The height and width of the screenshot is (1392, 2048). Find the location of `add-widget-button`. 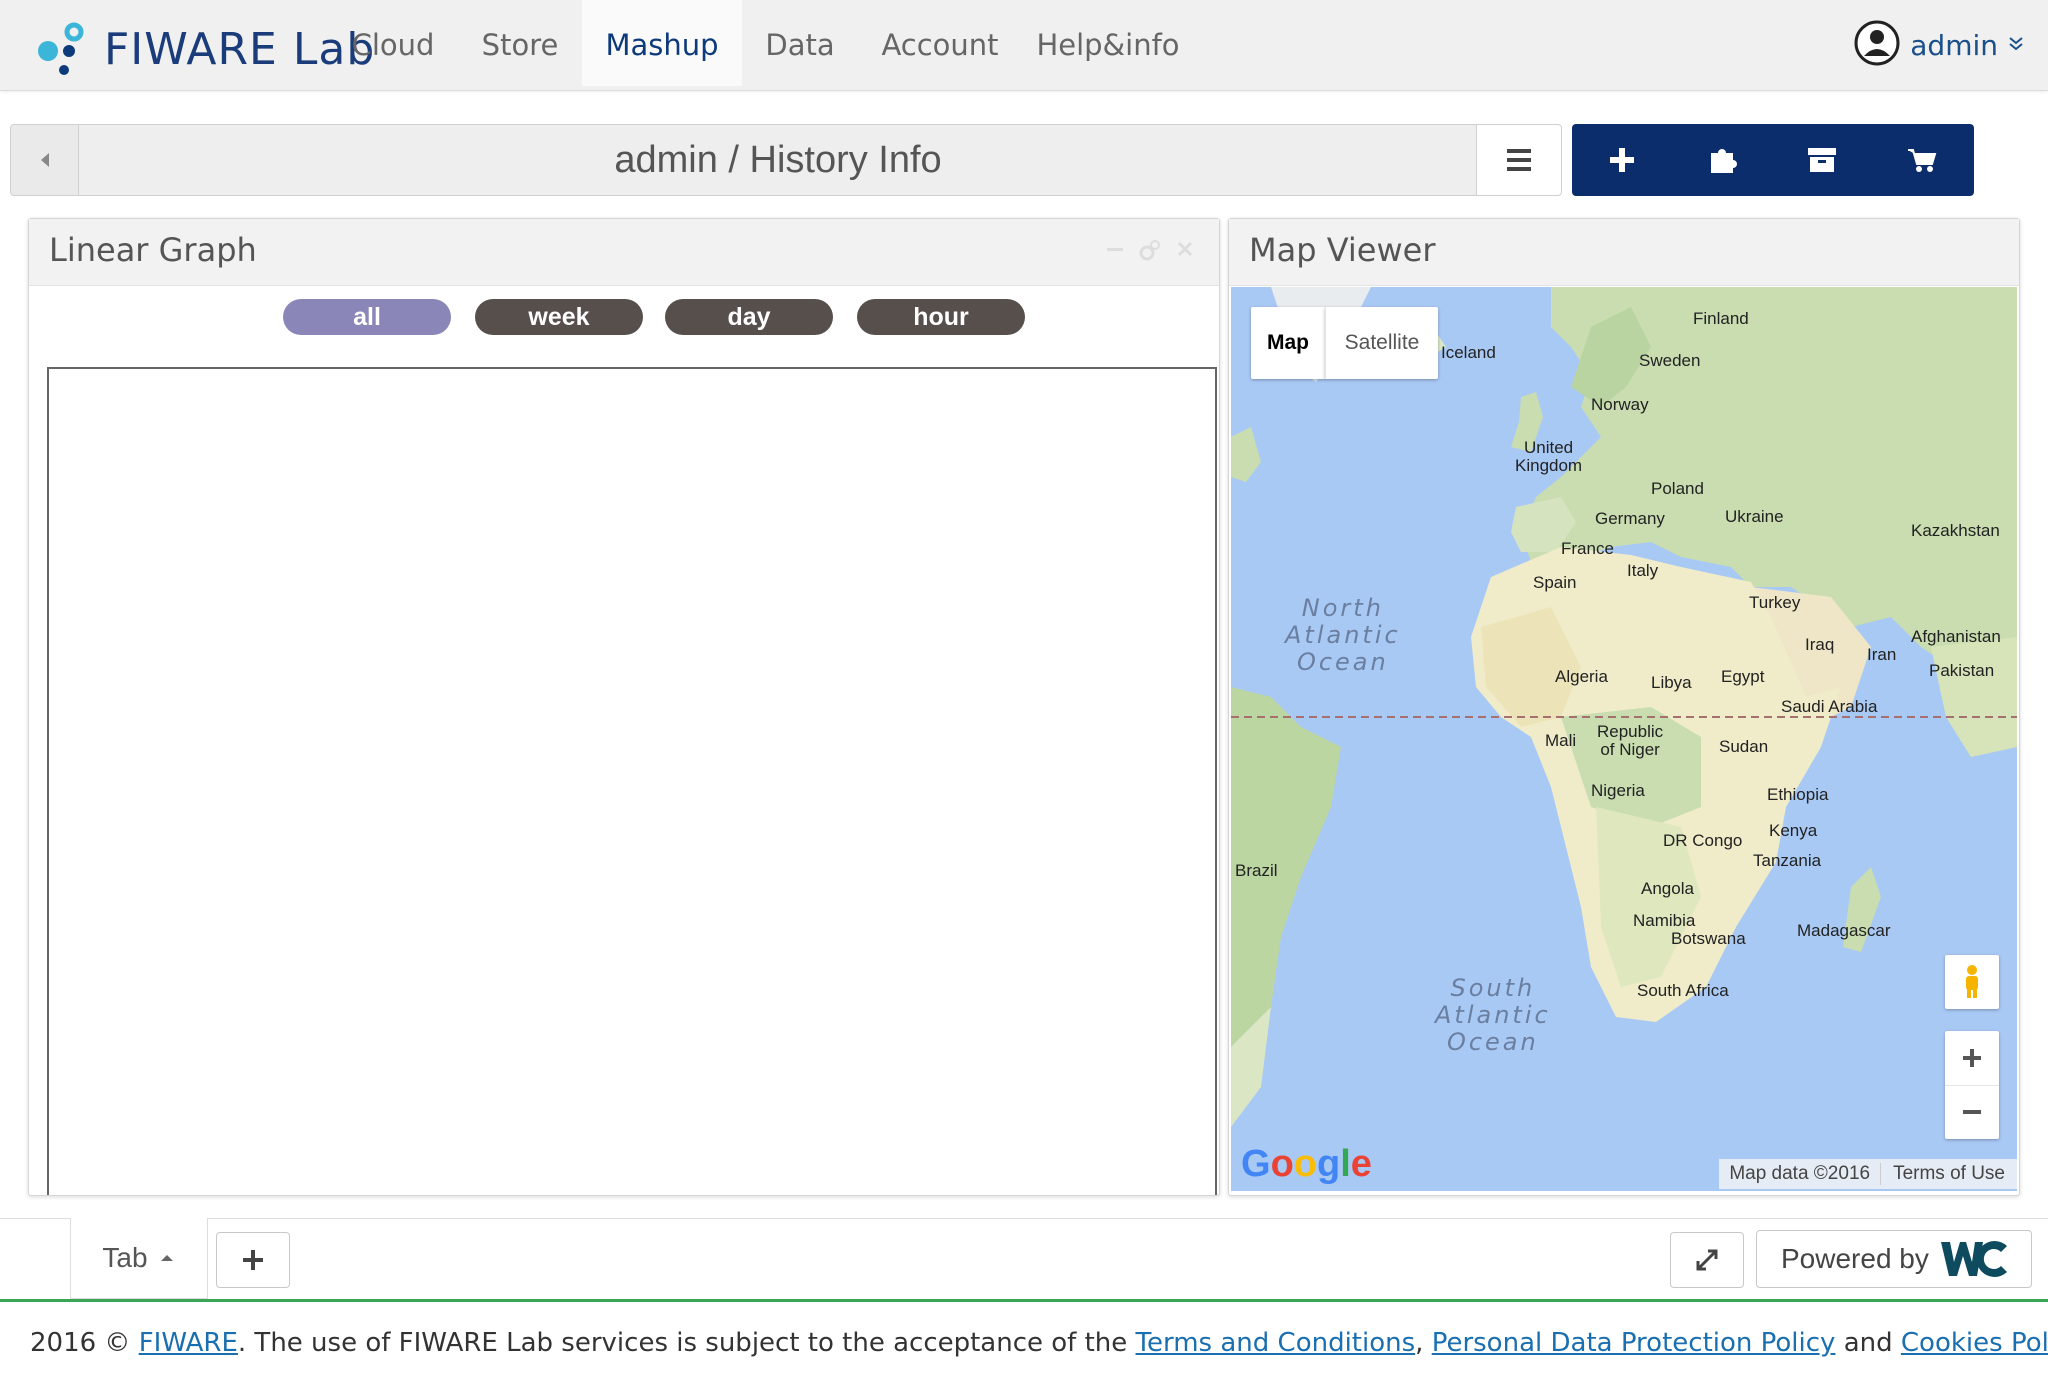

add-widget-button is located at coordinates (1622, 160).